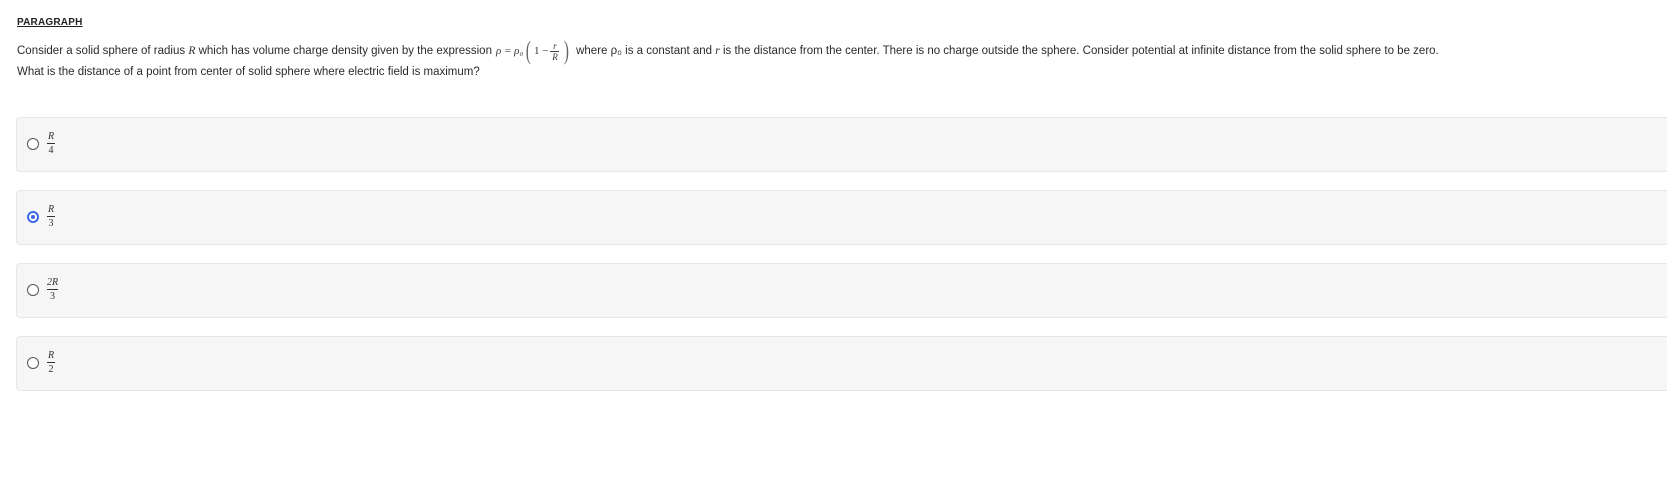 Image resolution: width=1667 pixels, height=486 pixels. What do you see at coordinates (717, 51) in the screenshot?
I see `var-r: r` at bounding box center [717, 51].